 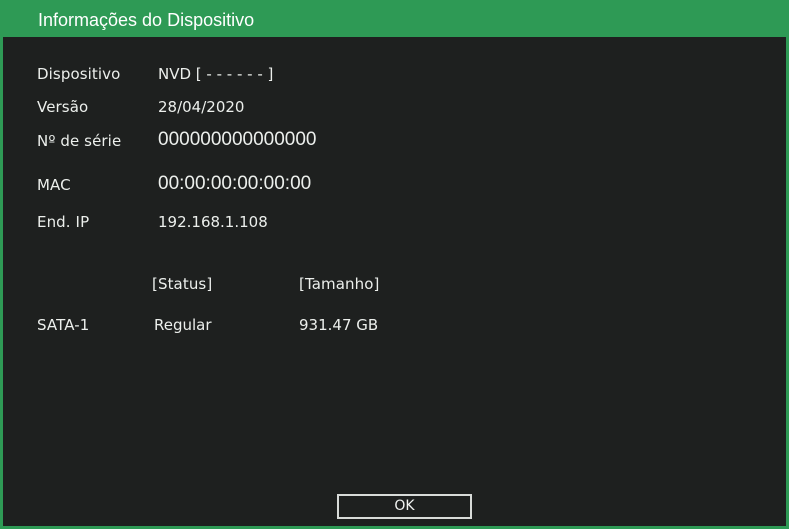 I want to click on dialog-title: Informações do Dispositivo, so click(x=146, y=20).